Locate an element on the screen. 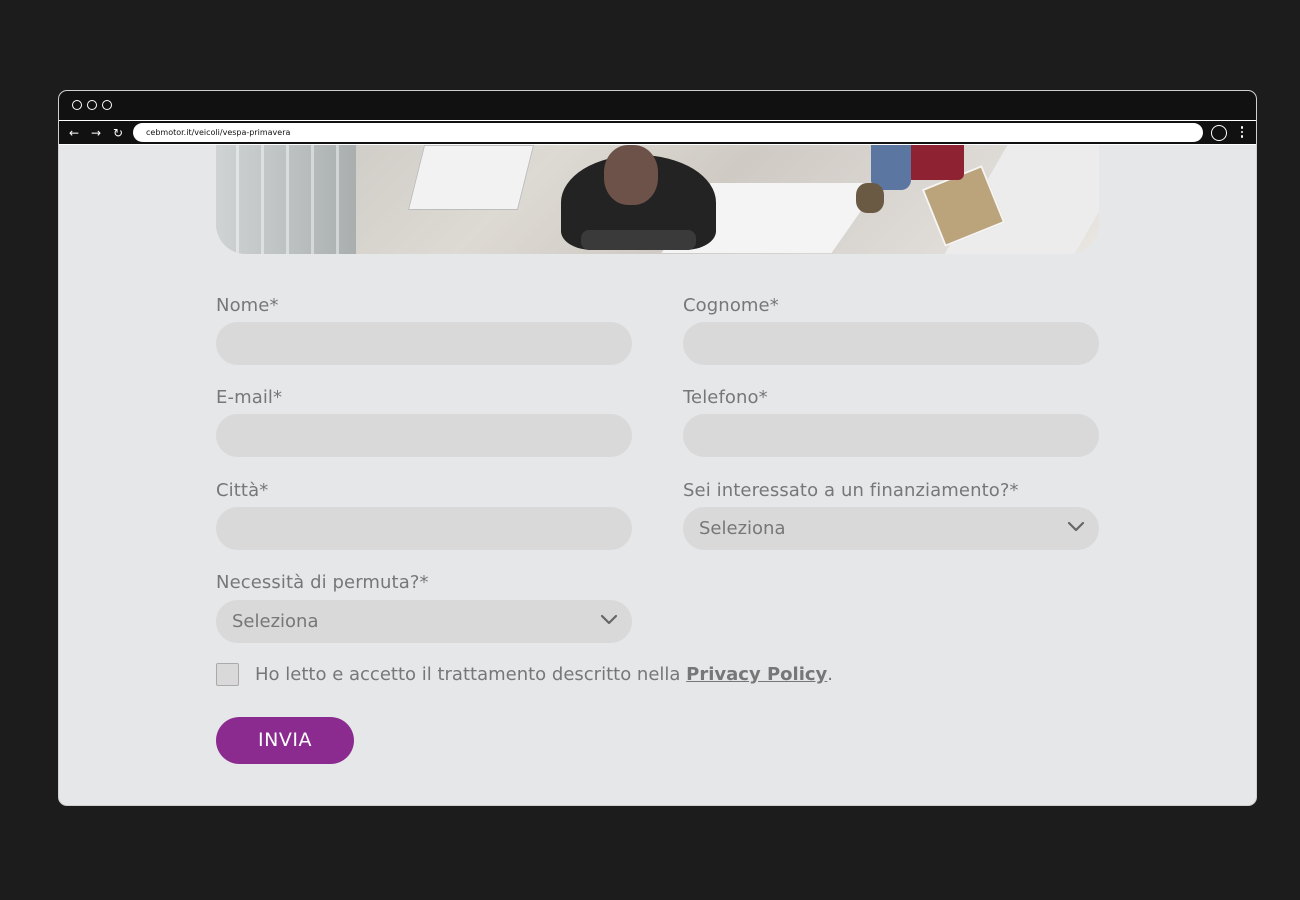 This screenshot has width=1300, height=900. citta-input is located at coordinates (424, 528).